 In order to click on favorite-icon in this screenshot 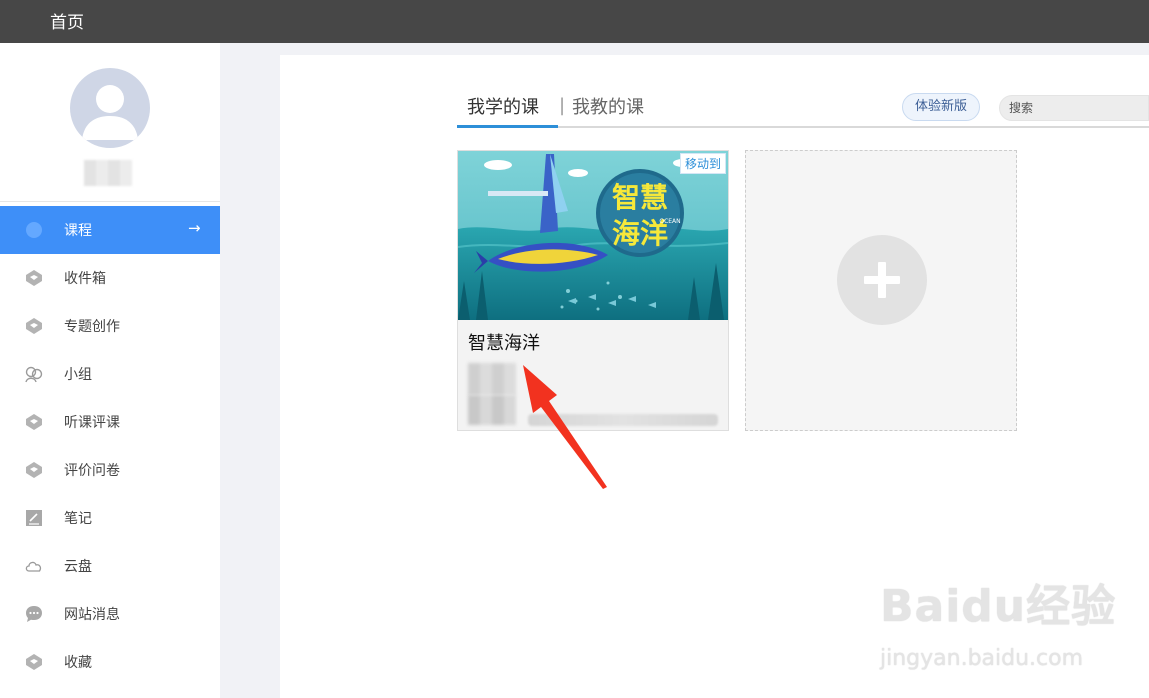, I will do `click(34, 662)`.